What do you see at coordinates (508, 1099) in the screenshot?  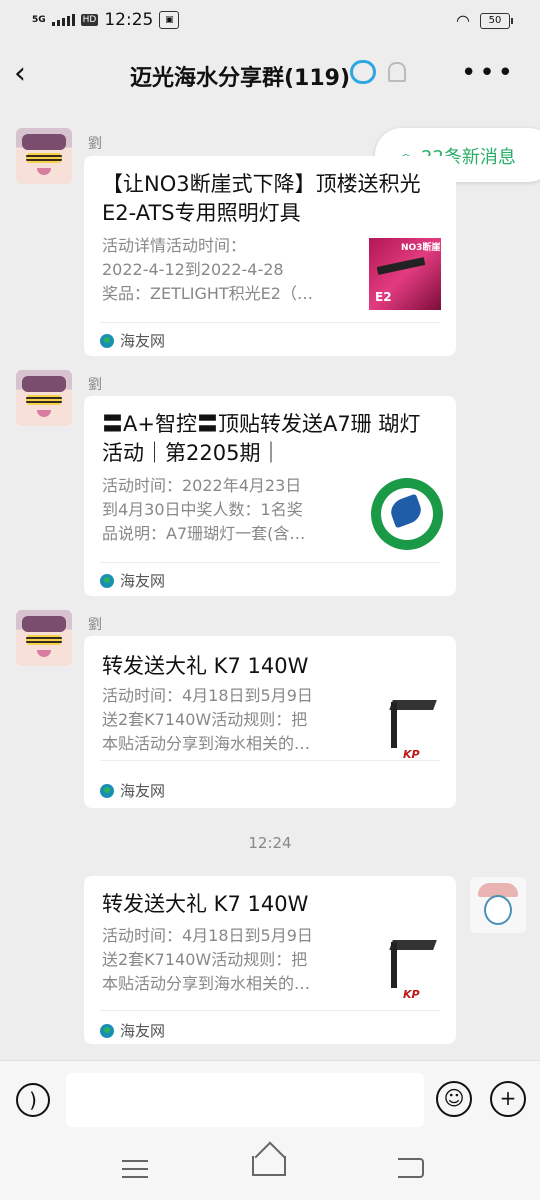 I see `plus-icon: +` at bounding box center [508, 1099].